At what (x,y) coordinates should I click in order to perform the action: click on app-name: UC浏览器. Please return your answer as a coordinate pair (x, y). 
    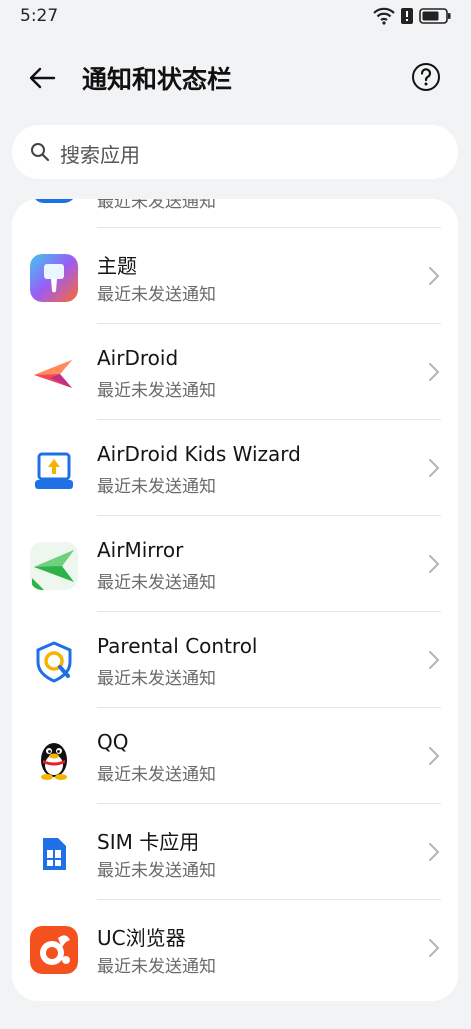
    Looking at the image, I should click on (141, 938).